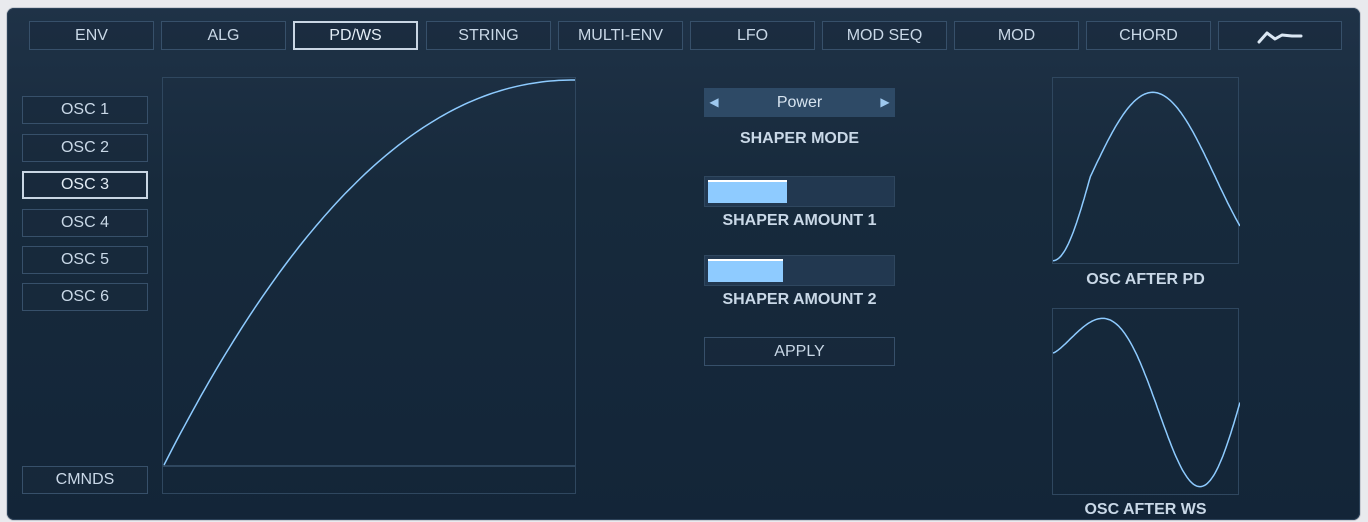 The width and height of the screenshot is (1368, 522). What do you see at coordinates (799, 270) in the screenshot?
I see `shaper-amount-2-slider` at bounding box center [799, 270].